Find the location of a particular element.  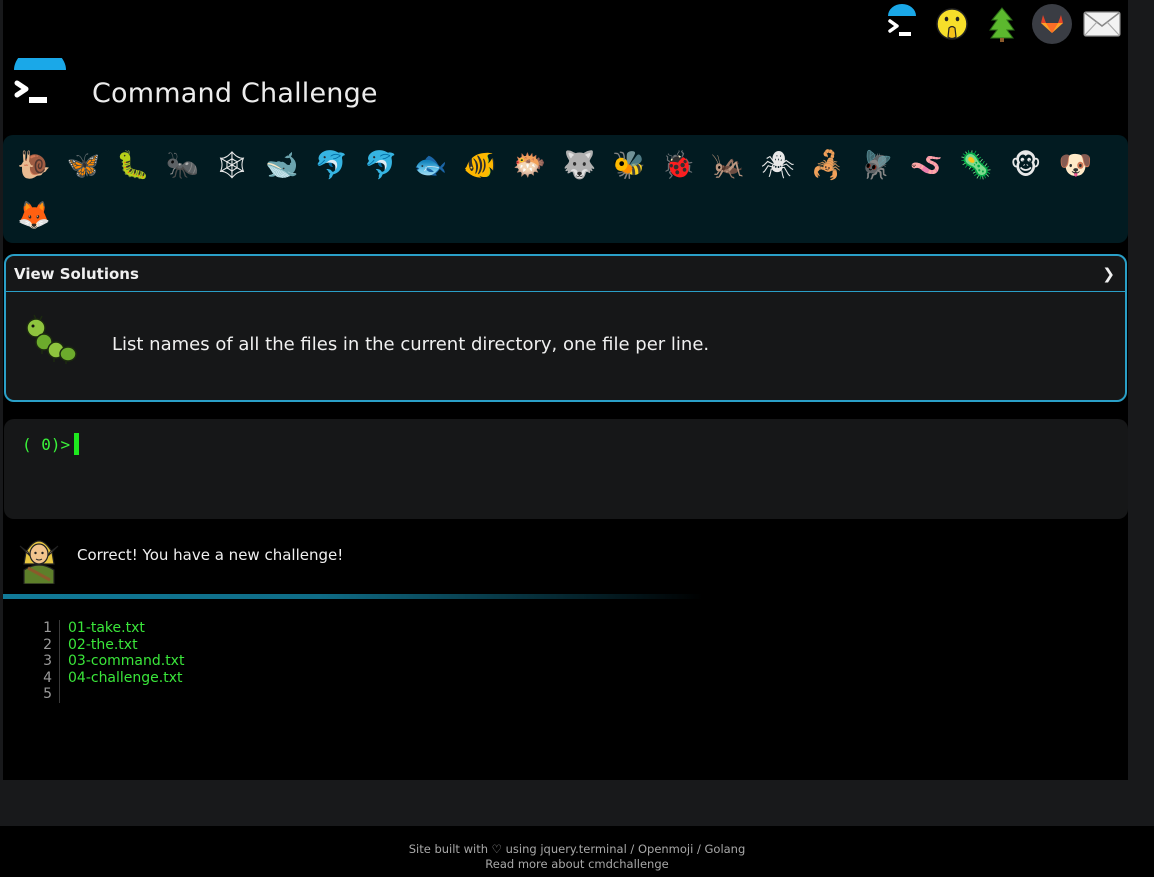

terminal-logo-icon is located at coordinates (902, 24).